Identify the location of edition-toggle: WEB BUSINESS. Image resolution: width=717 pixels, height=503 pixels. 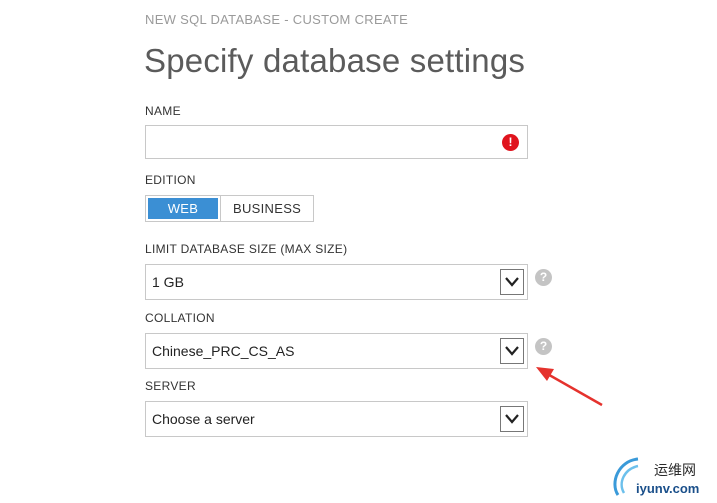
(230, 208).